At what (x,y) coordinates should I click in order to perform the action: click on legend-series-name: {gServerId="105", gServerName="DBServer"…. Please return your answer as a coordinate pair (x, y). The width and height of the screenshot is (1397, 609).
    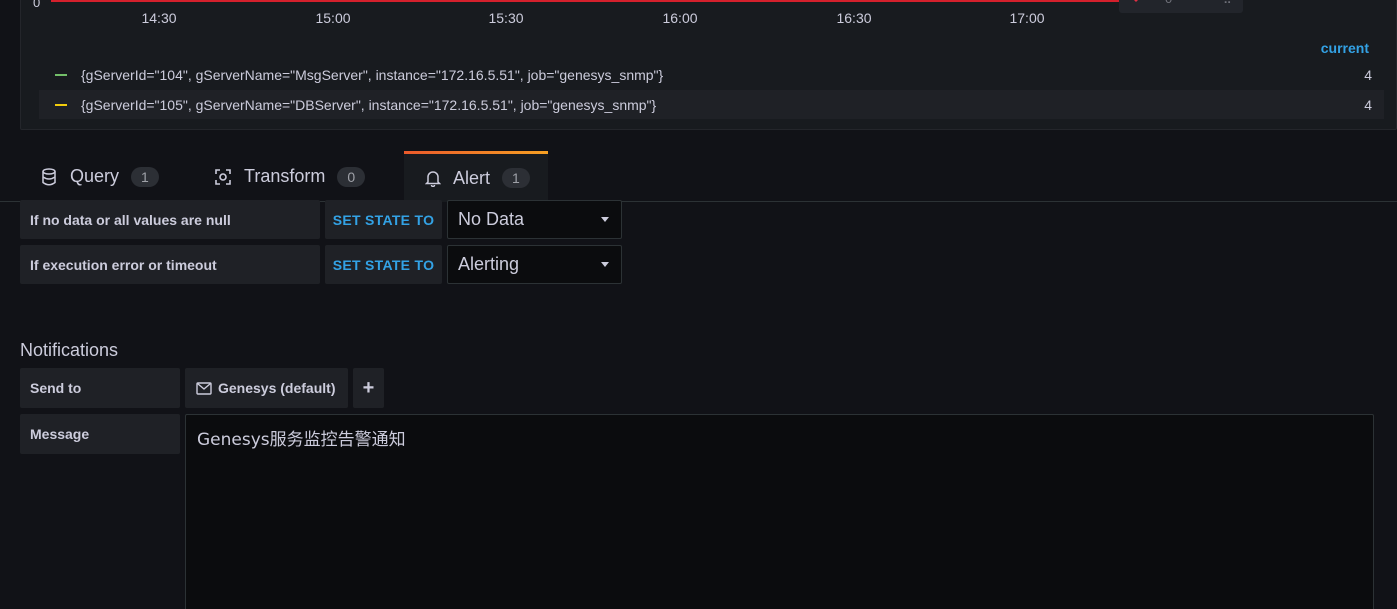
    Looking at the image, I should click on (712, 105).